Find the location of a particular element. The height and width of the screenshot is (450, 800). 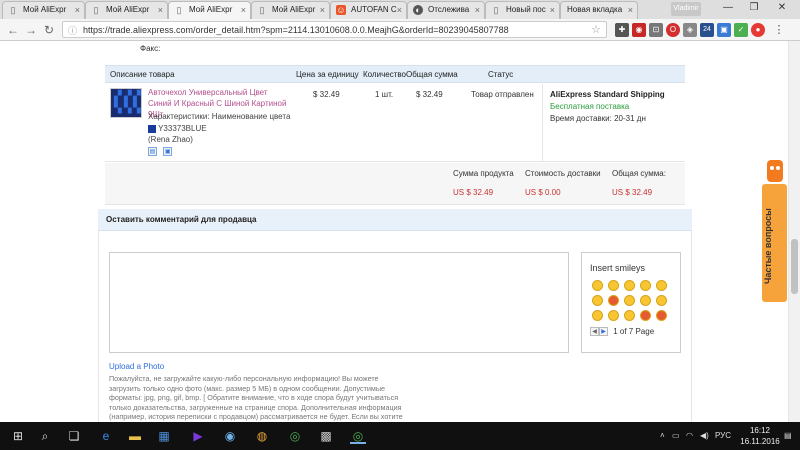

wifi-icon: ◠ is located at coordinates (689, 435).